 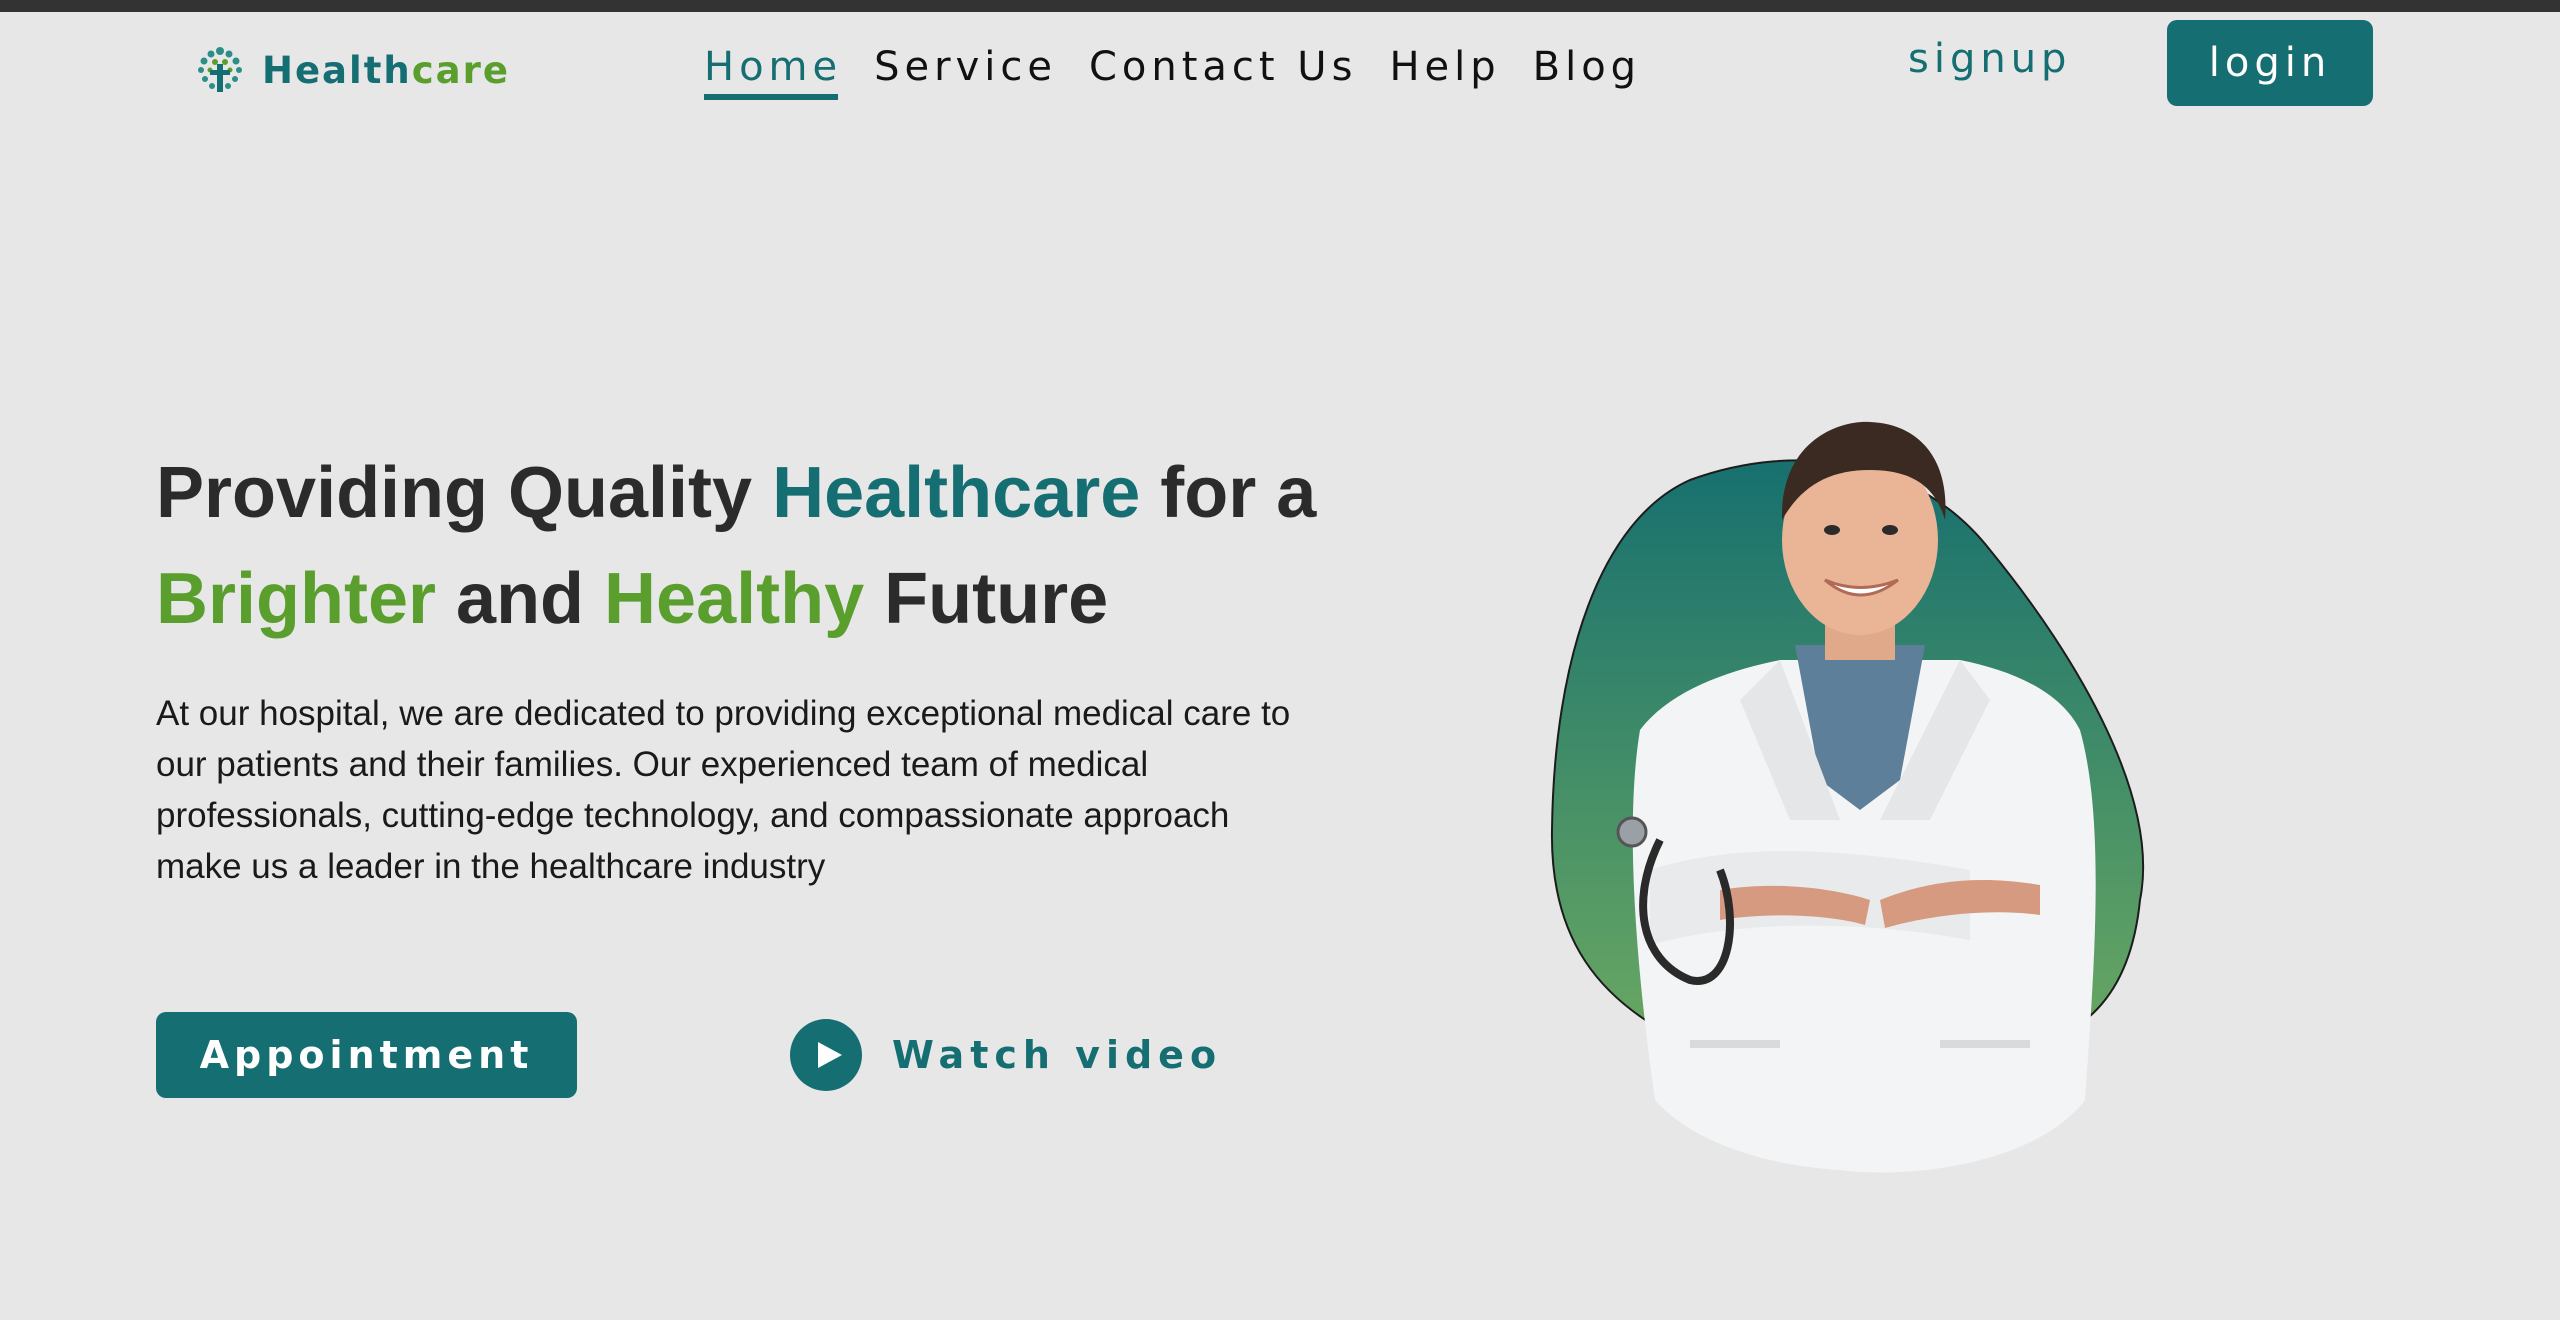 What do you see at coordinates (2270, 63) in the screenshot?
I see `login-button: login` at bounding box center [2270, 63].